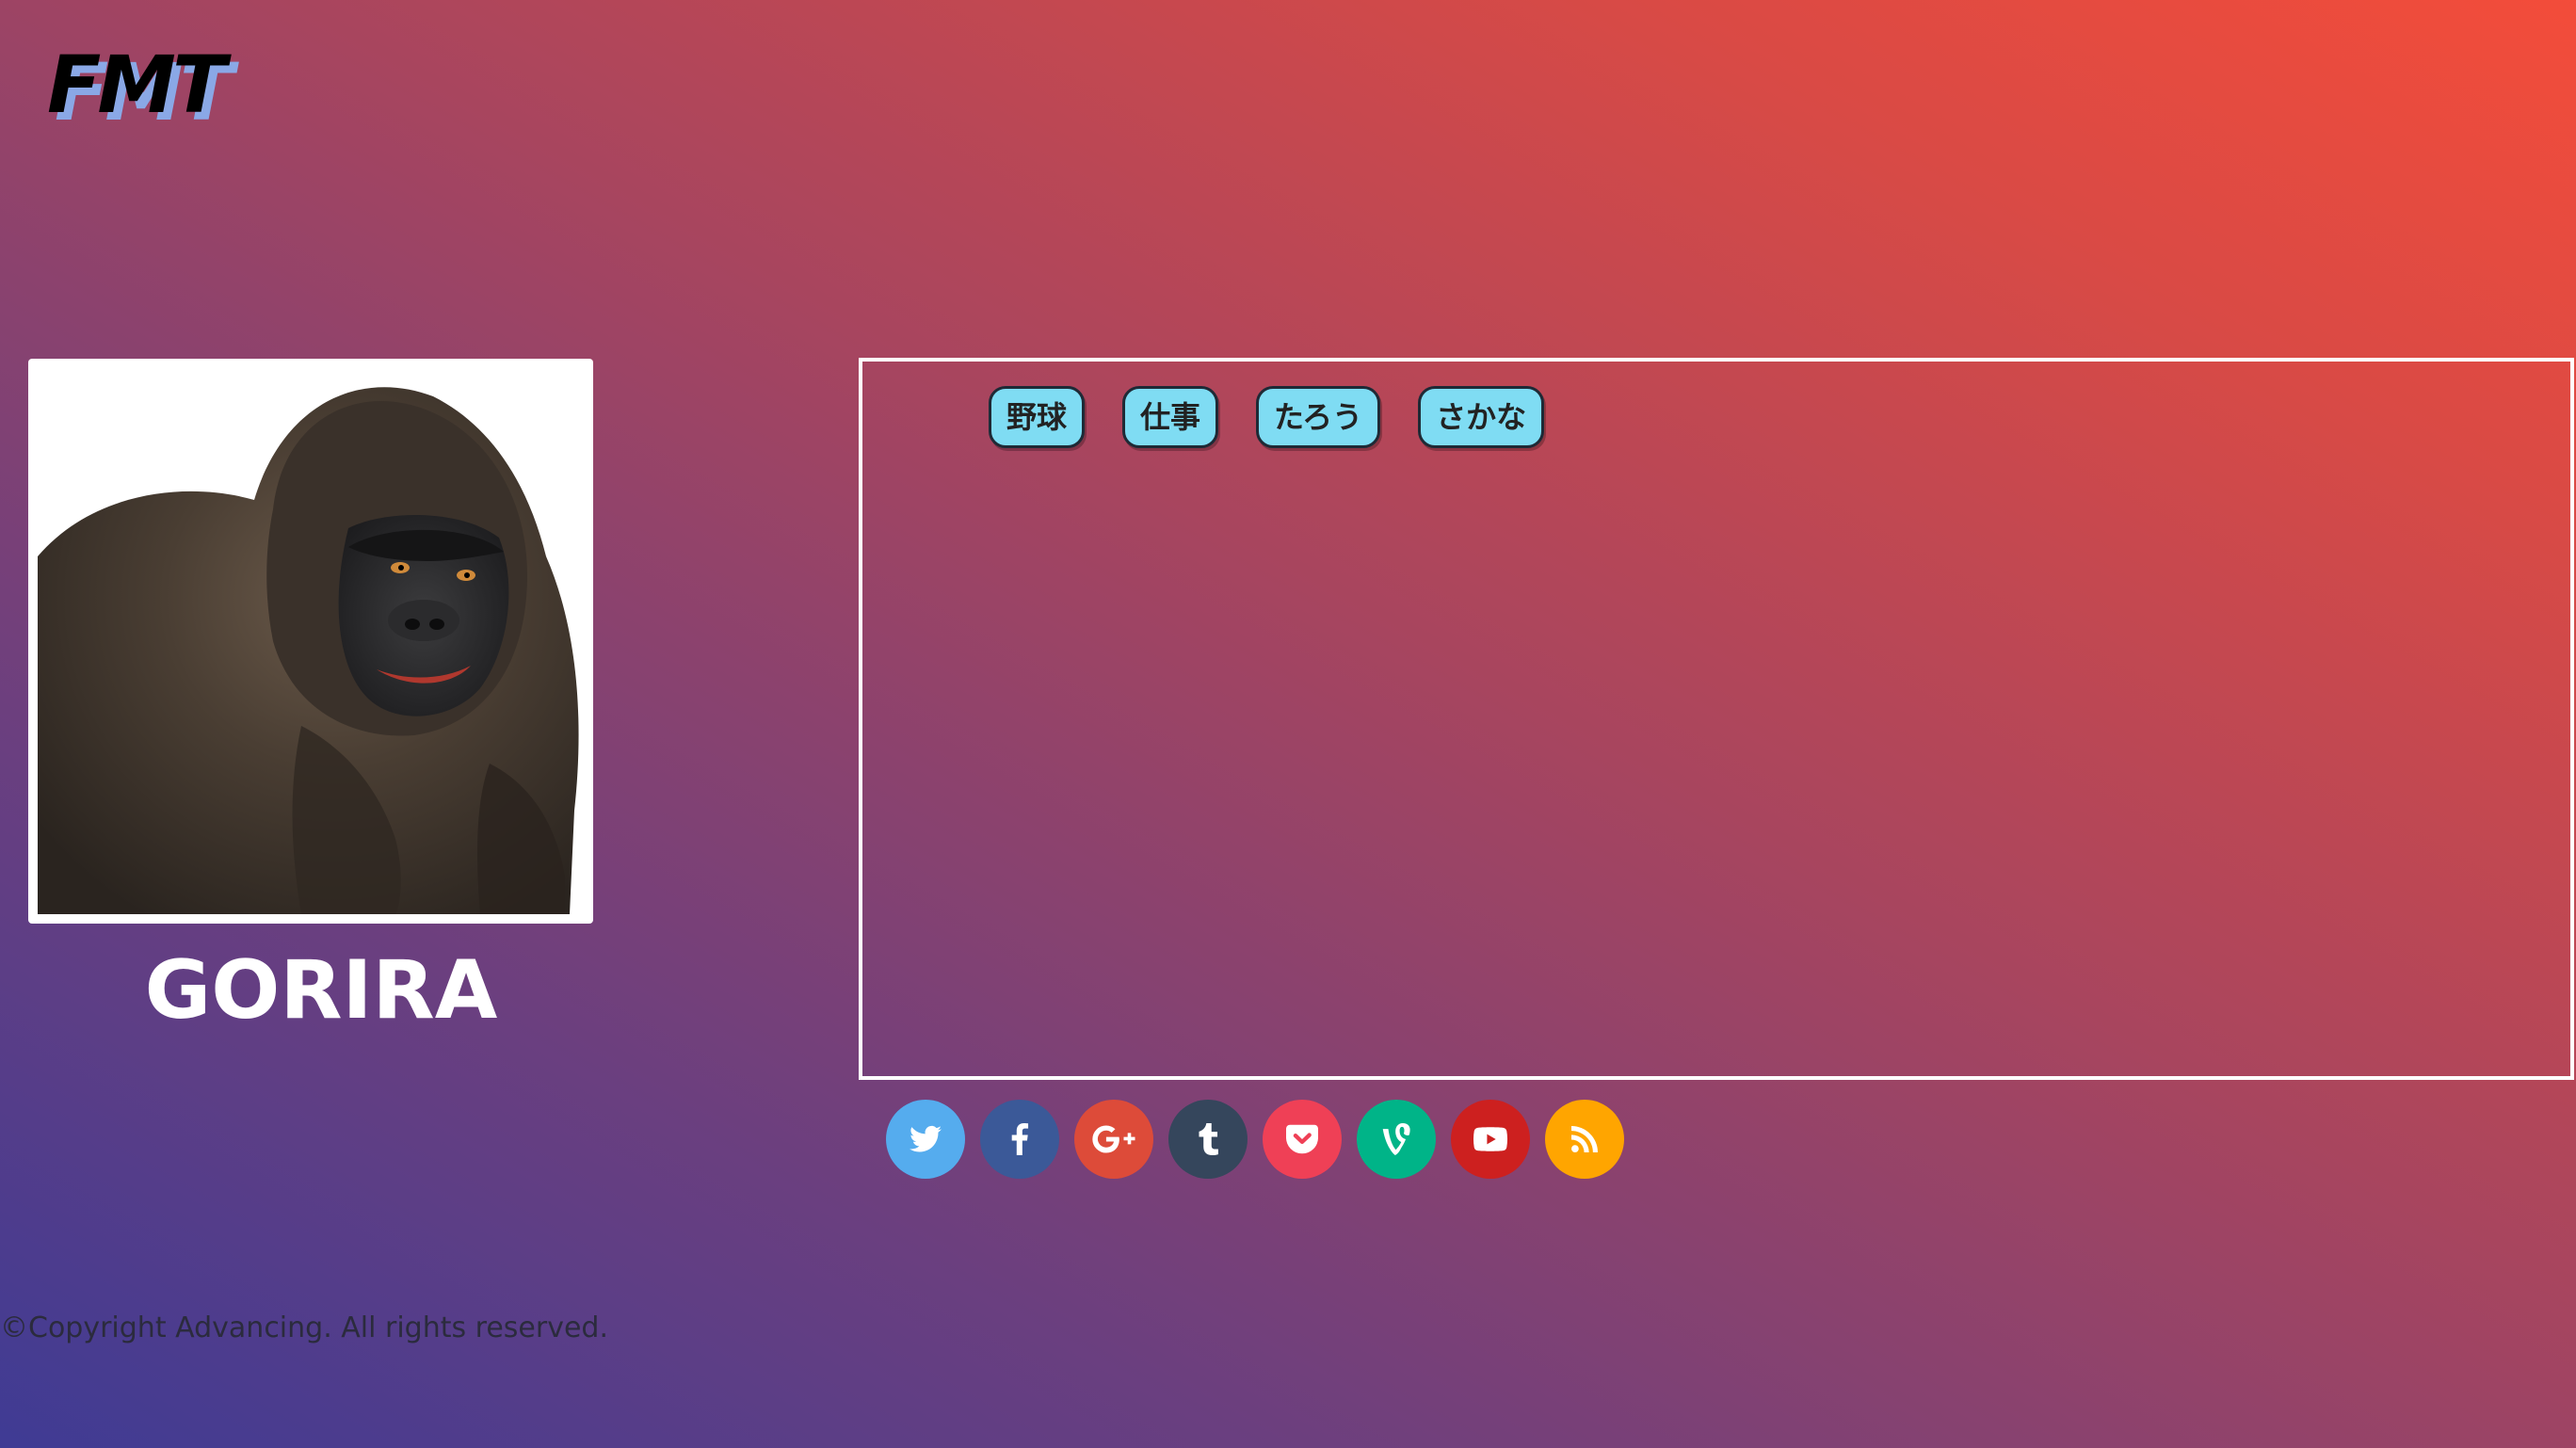 This screenshot has width=2576, height=1448. What do you see at coordinates (1255, 1139) in the screenshot?
I see `social-links` at bounding box center [1255, 1139].